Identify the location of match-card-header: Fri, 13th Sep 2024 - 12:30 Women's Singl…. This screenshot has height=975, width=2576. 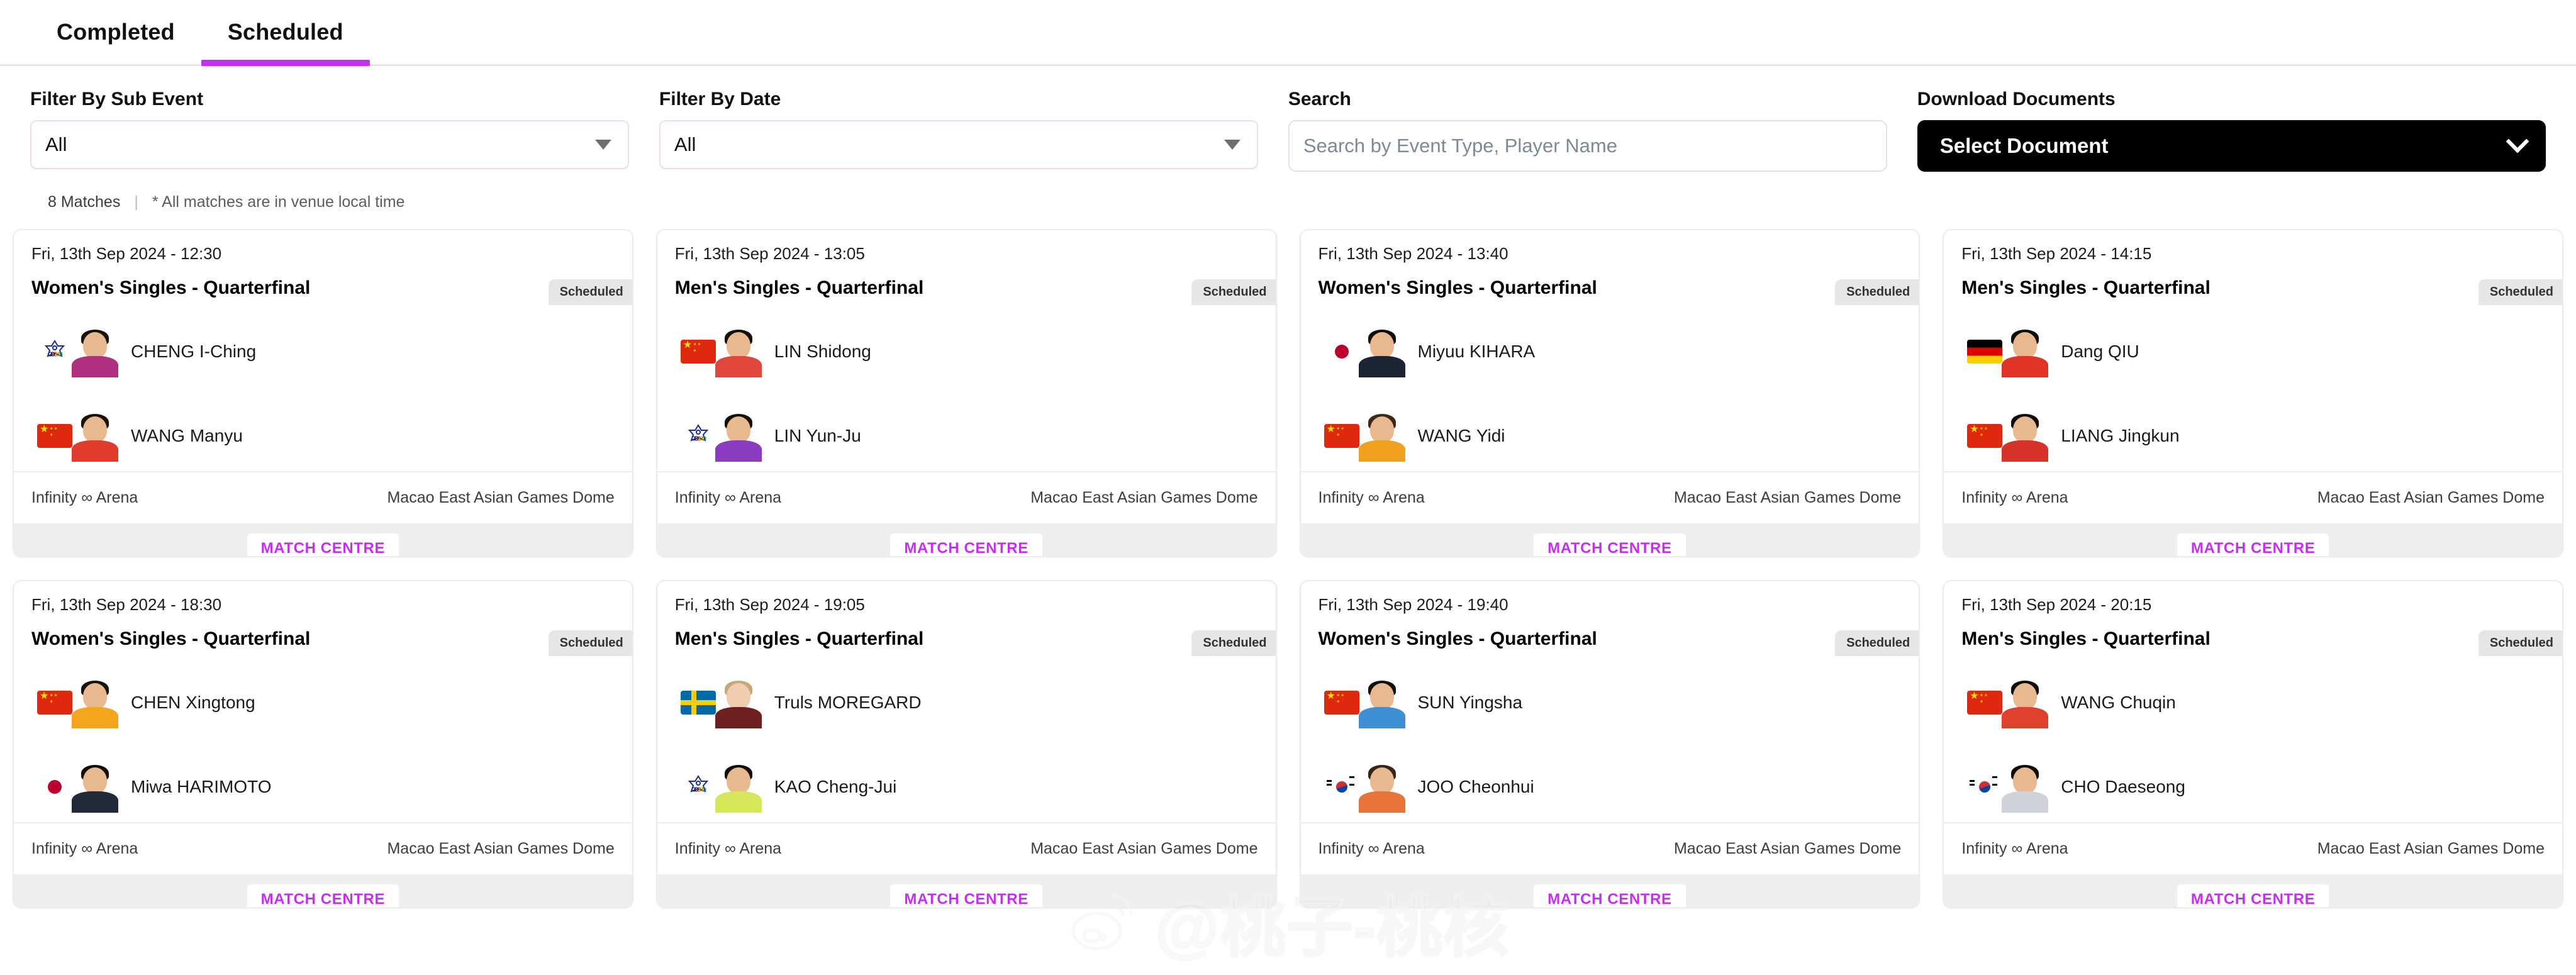
(323, 267).